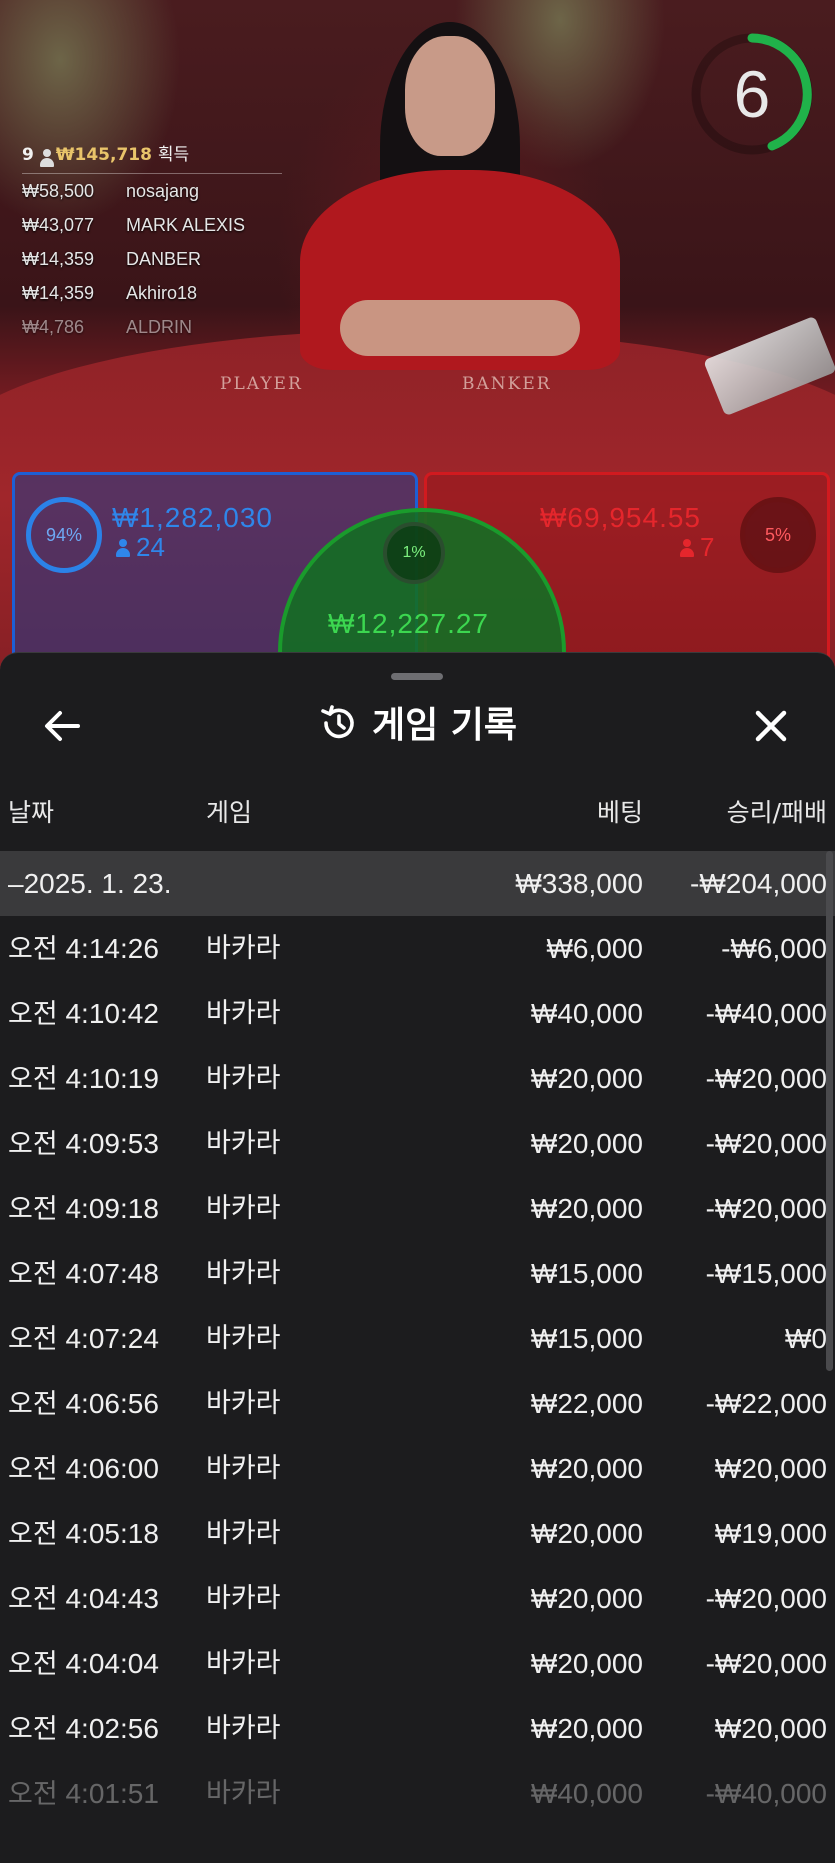  What do you see at coordinates (164, 259) in the screenshot?
I see `winner-name: DANBER` at bounding box center [164, 259].